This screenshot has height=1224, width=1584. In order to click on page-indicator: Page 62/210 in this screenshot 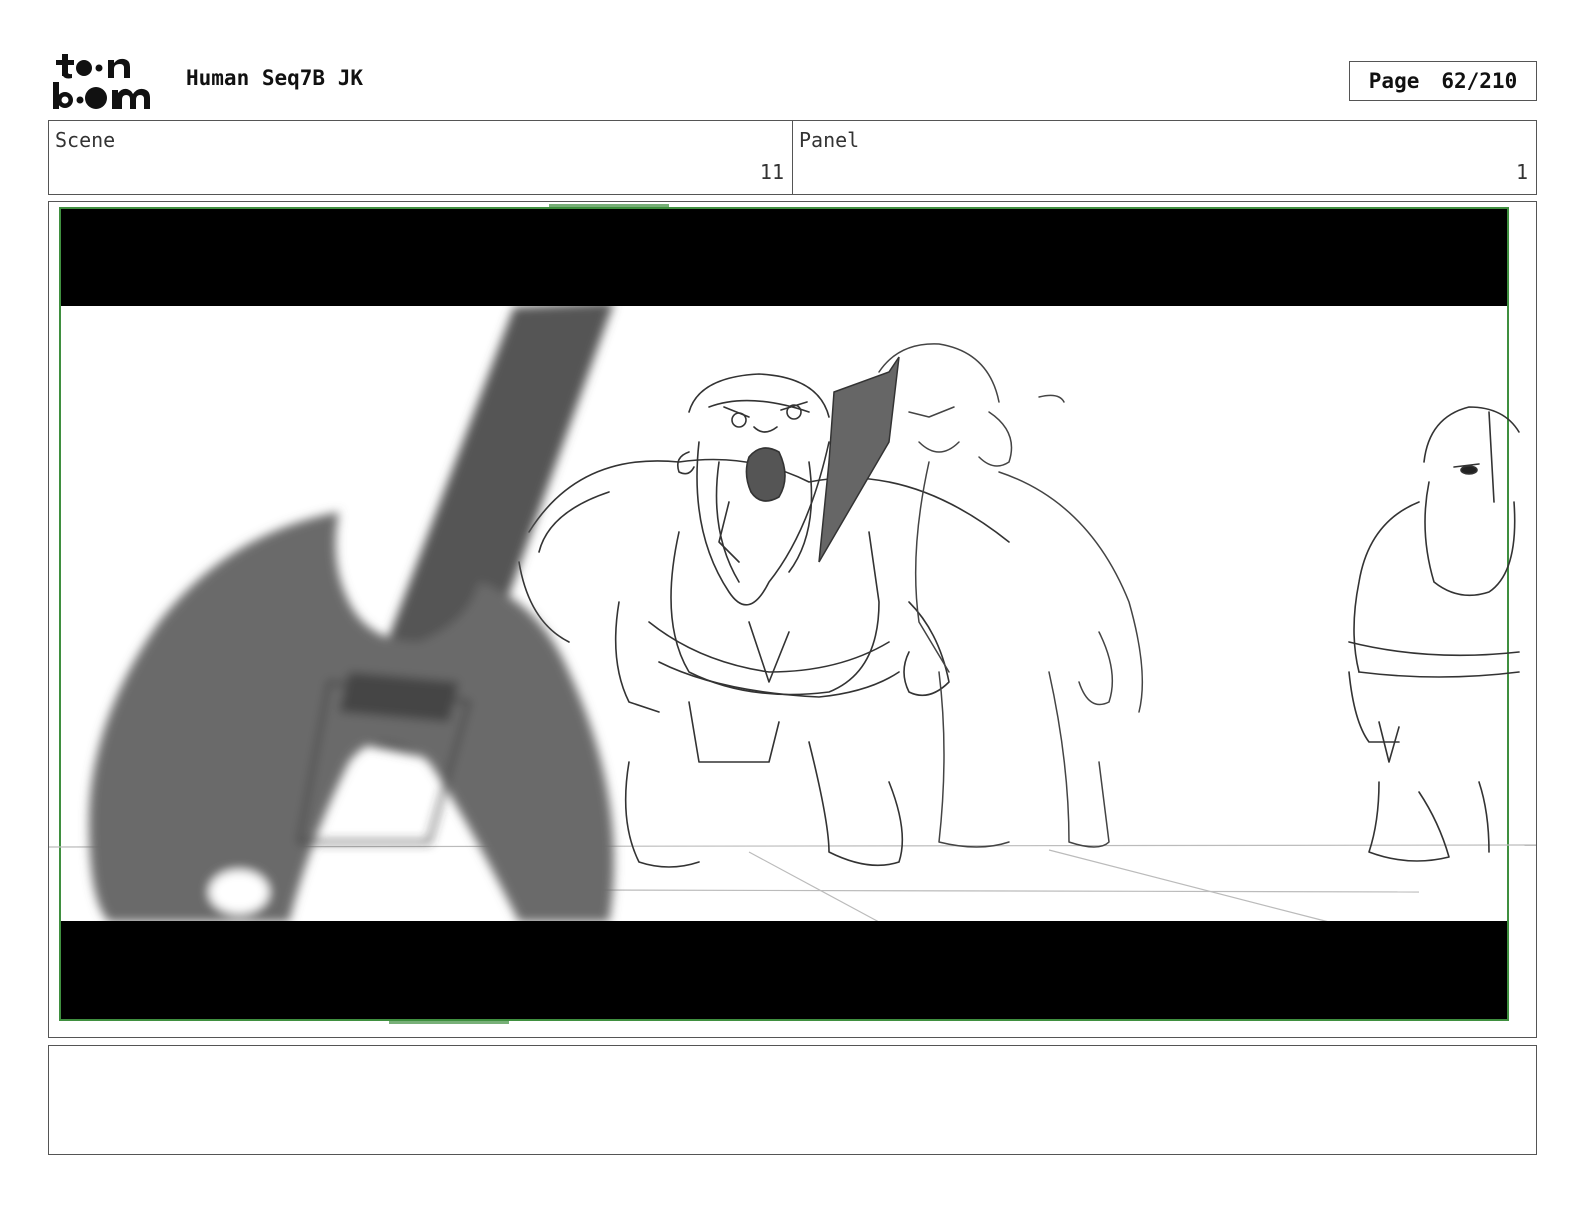, I will do `click(1443, 81)`.